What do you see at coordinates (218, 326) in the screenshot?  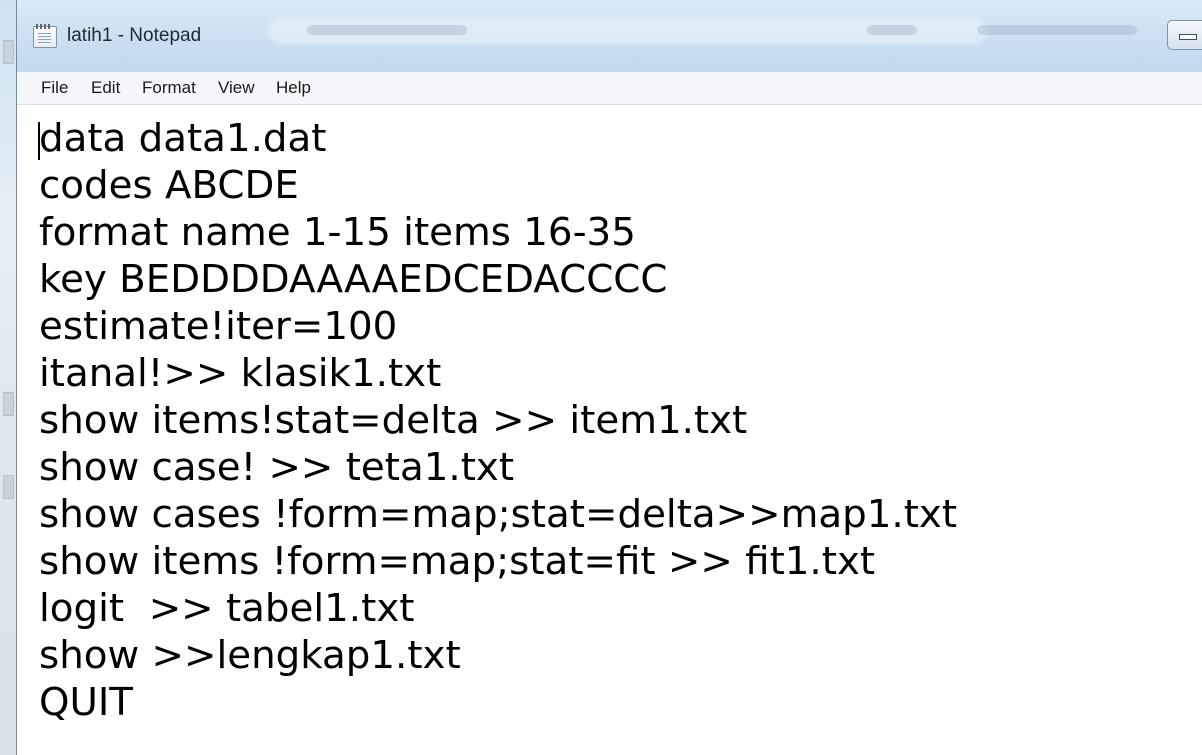 I see `editor-line: estimate!iter=100` at bounding box center [218, 326].